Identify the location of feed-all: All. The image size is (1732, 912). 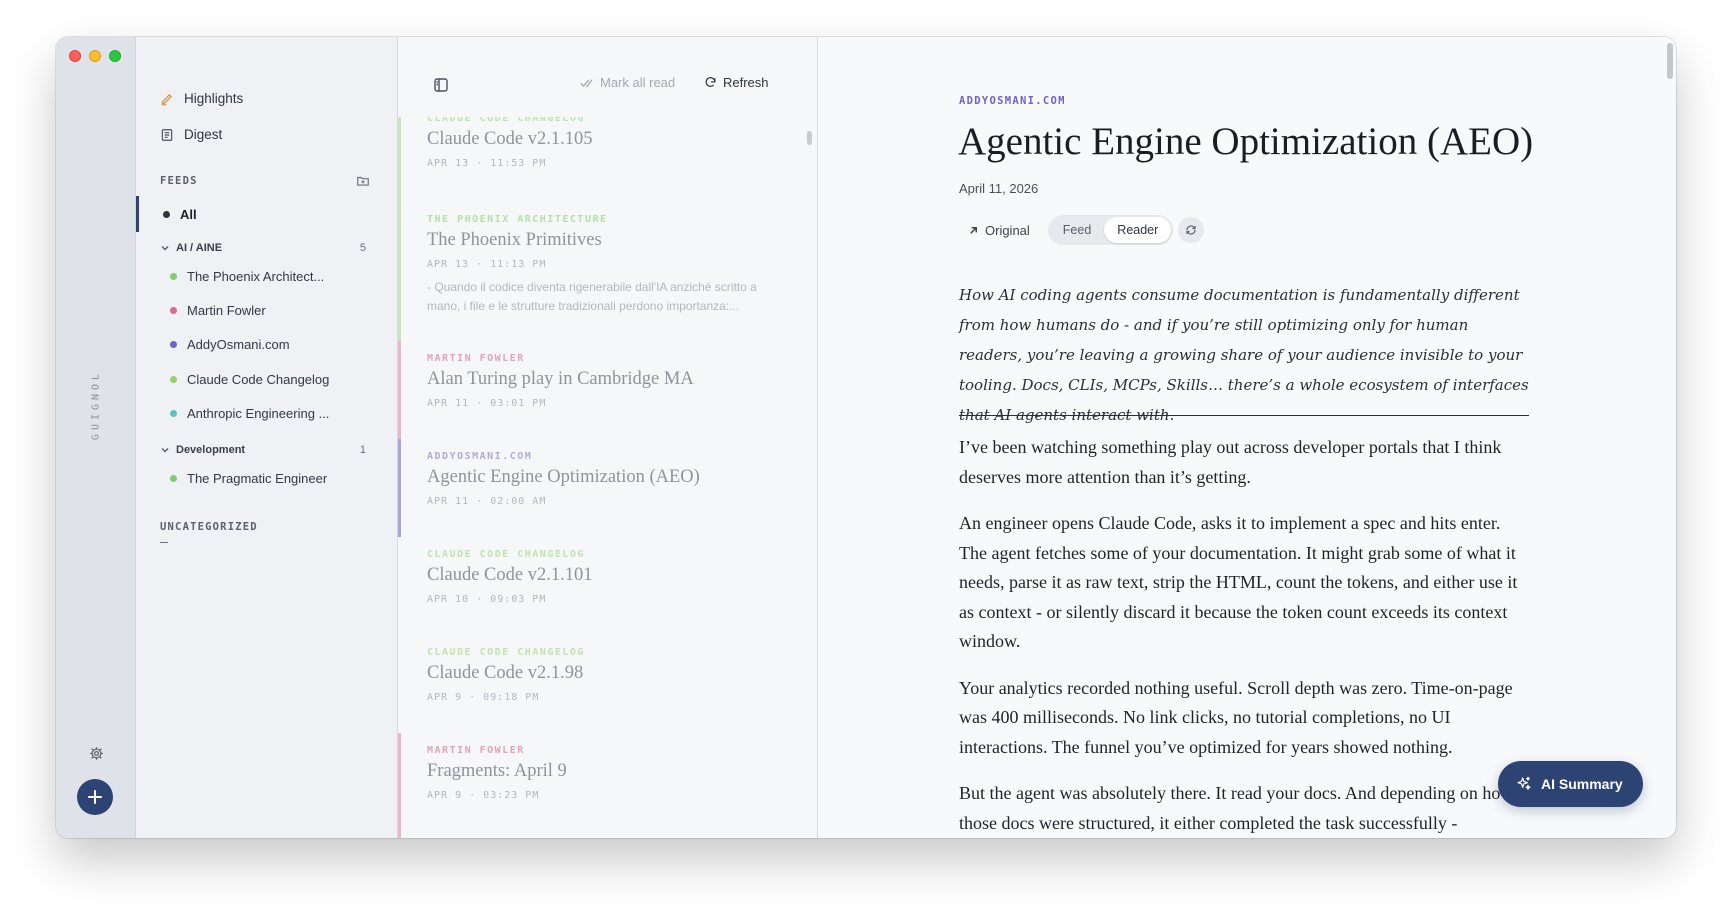
(266, 214).